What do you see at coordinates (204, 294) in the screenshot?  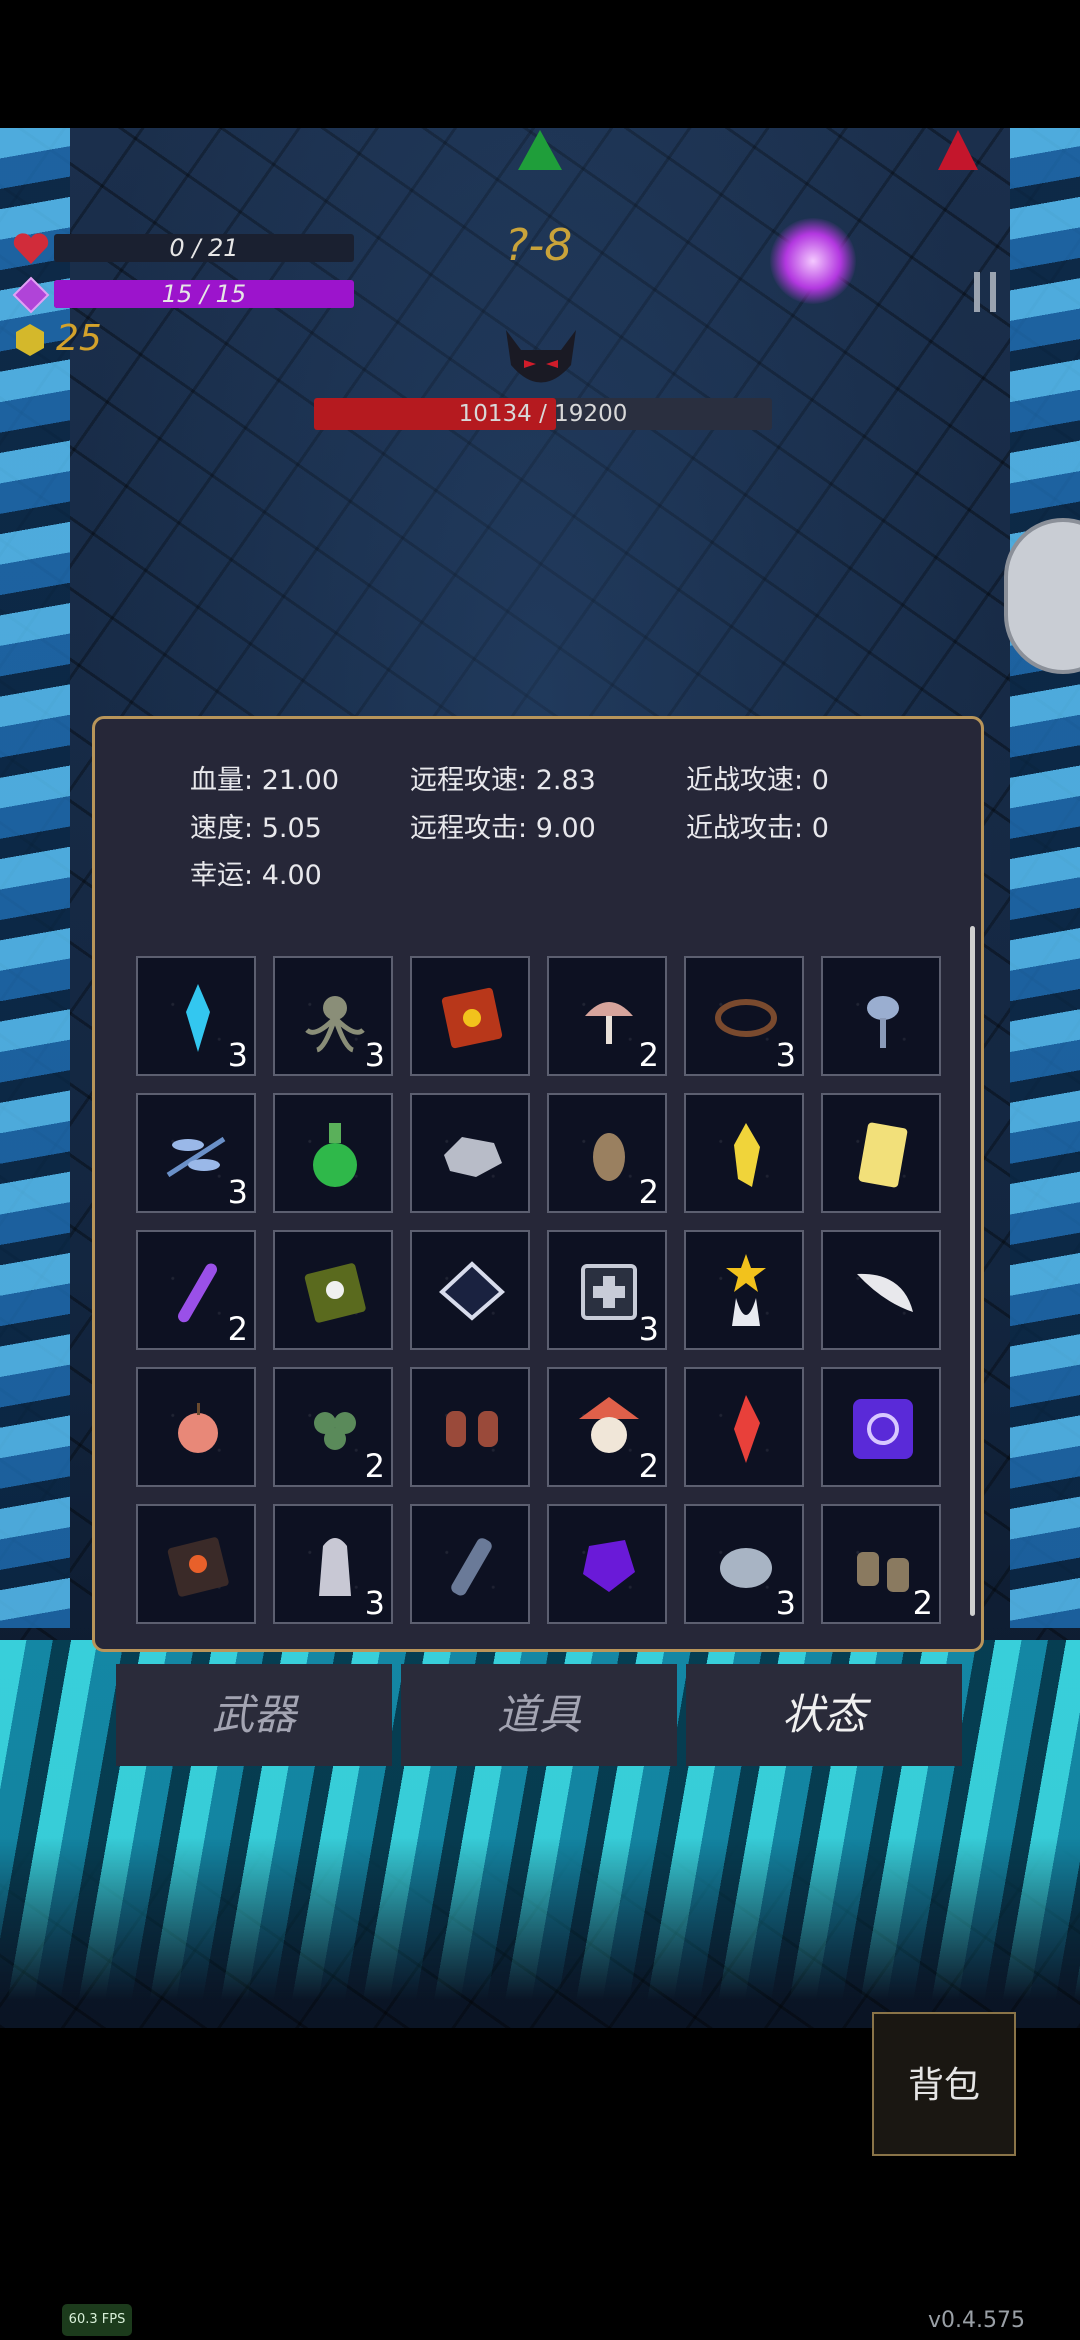 I see `mp-text: 15 / 15` at bounding box center [204, 294].